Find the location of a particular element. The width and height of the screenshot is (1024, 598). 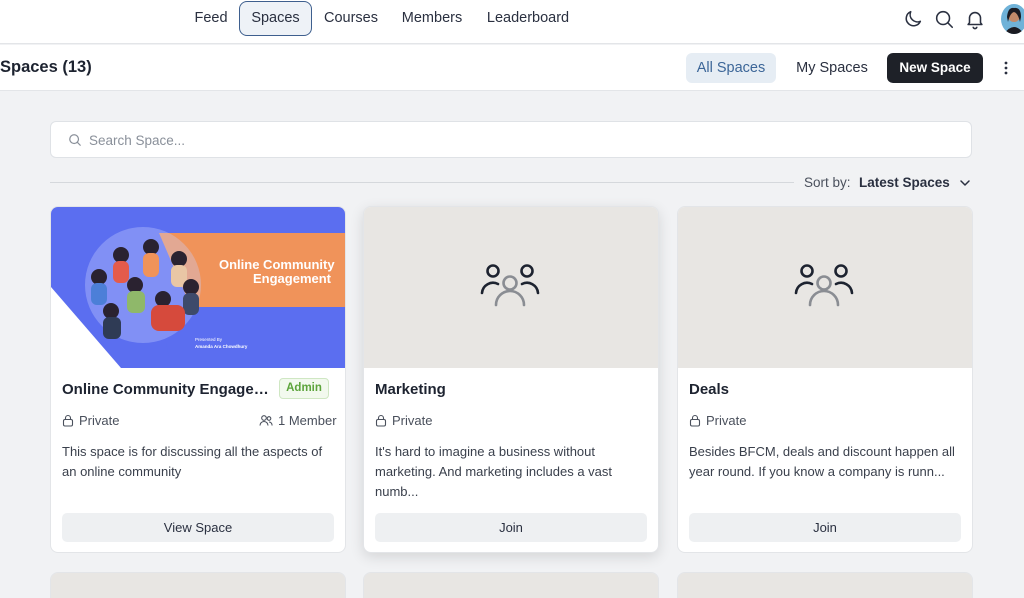

nav-spaces: Spaces is located at coordinates (275, 18).